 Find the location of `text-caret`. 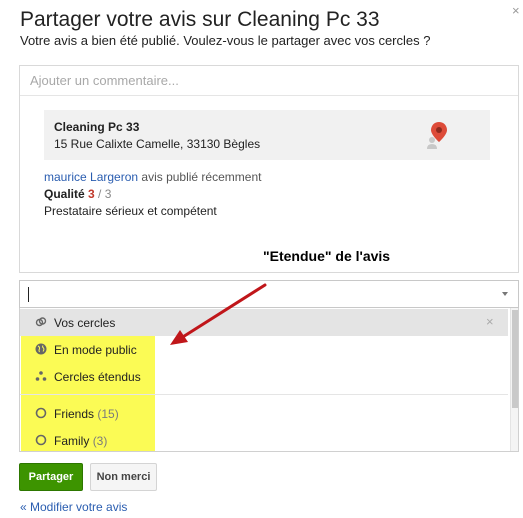

text-caret is located at coordinates (28, 294).